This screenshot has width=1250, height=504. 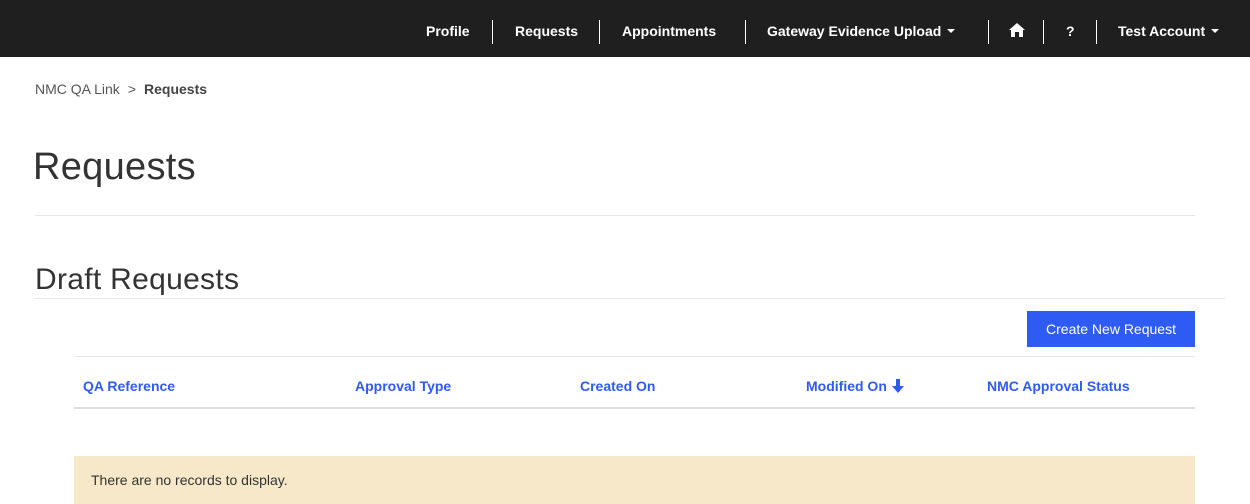 I want to click on nav-gateway-evidence-upload: Gateway Evidence Upload, so click(x=861, y=28).